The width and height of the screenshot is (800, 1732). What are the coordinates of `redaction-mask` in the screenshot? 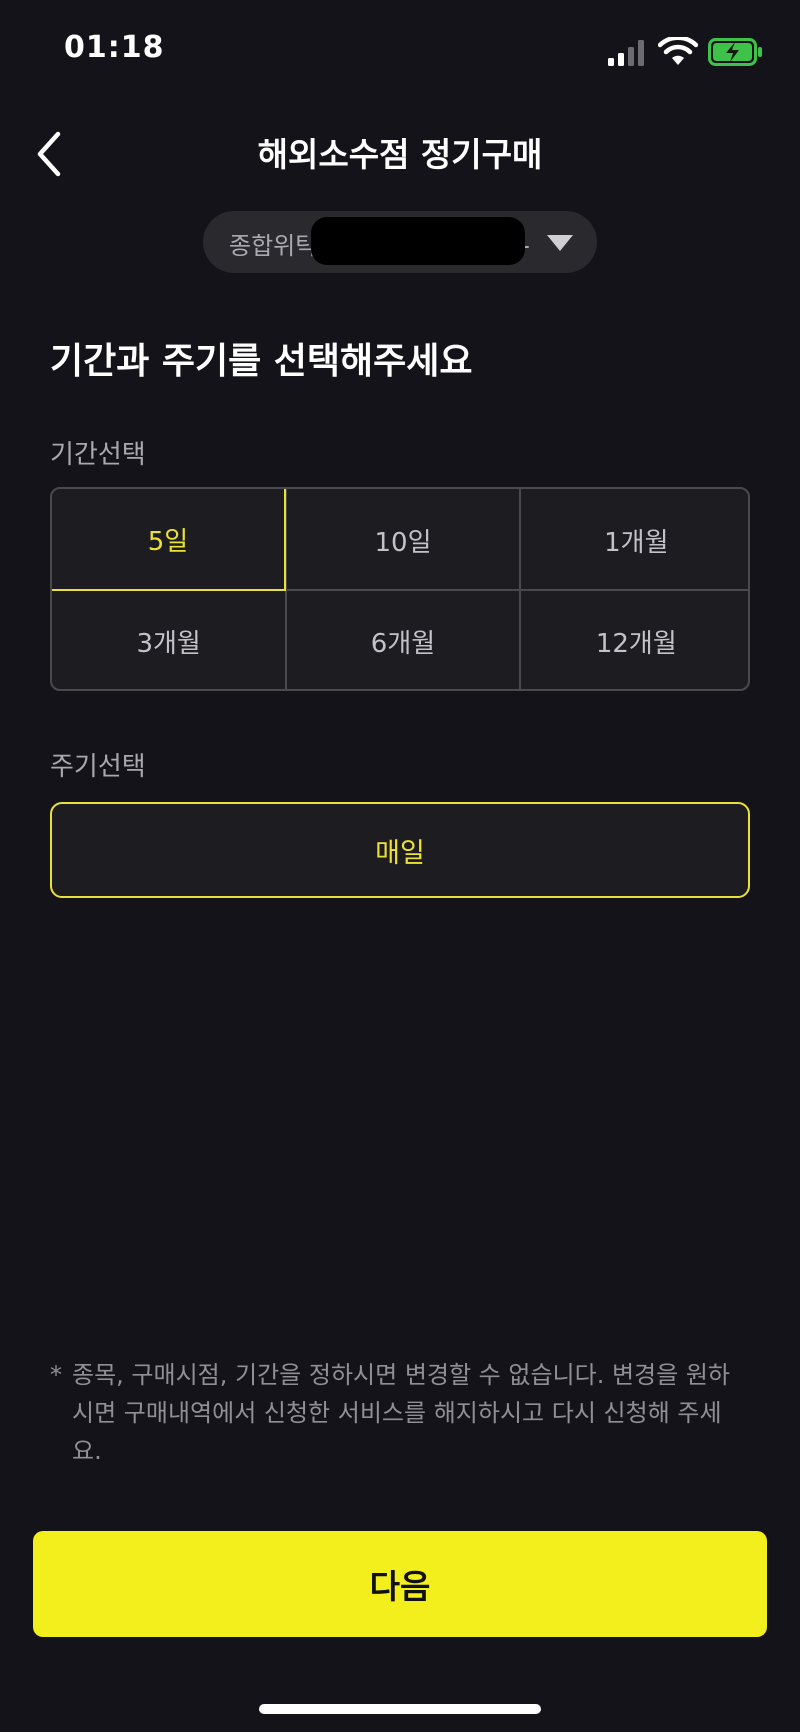 It's located at (418, 241).